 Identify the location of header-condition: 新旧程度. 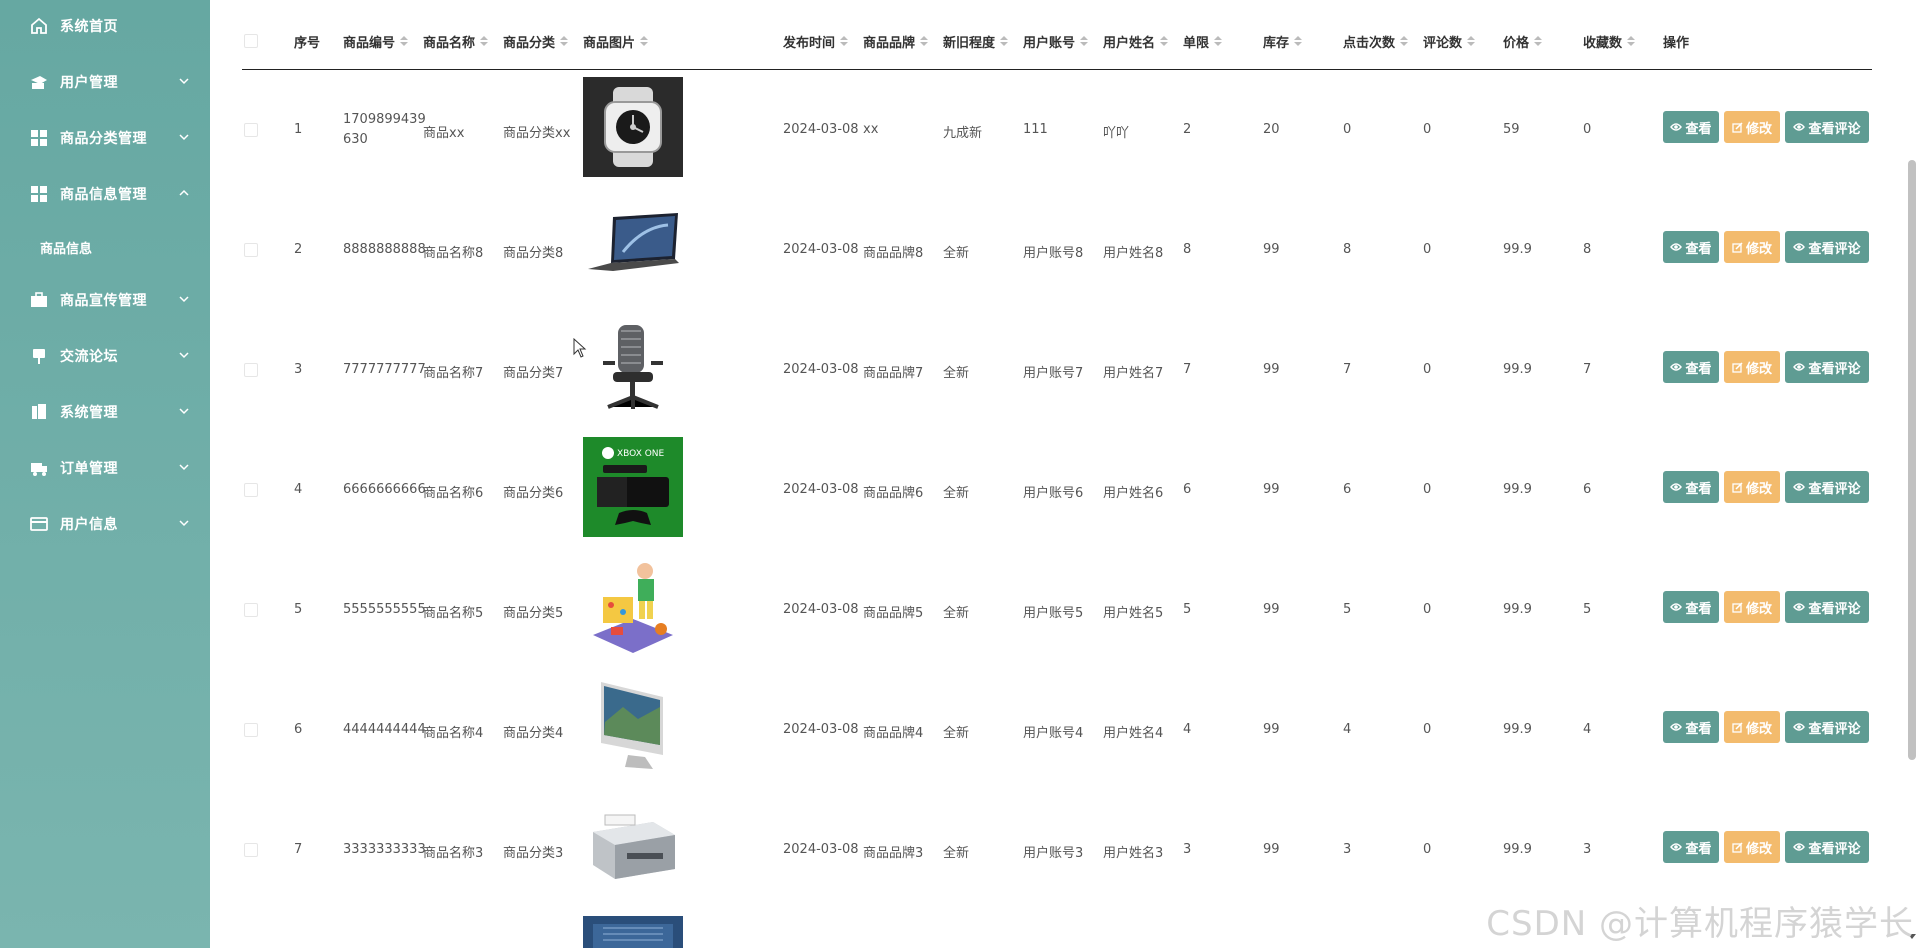
(976, 41).